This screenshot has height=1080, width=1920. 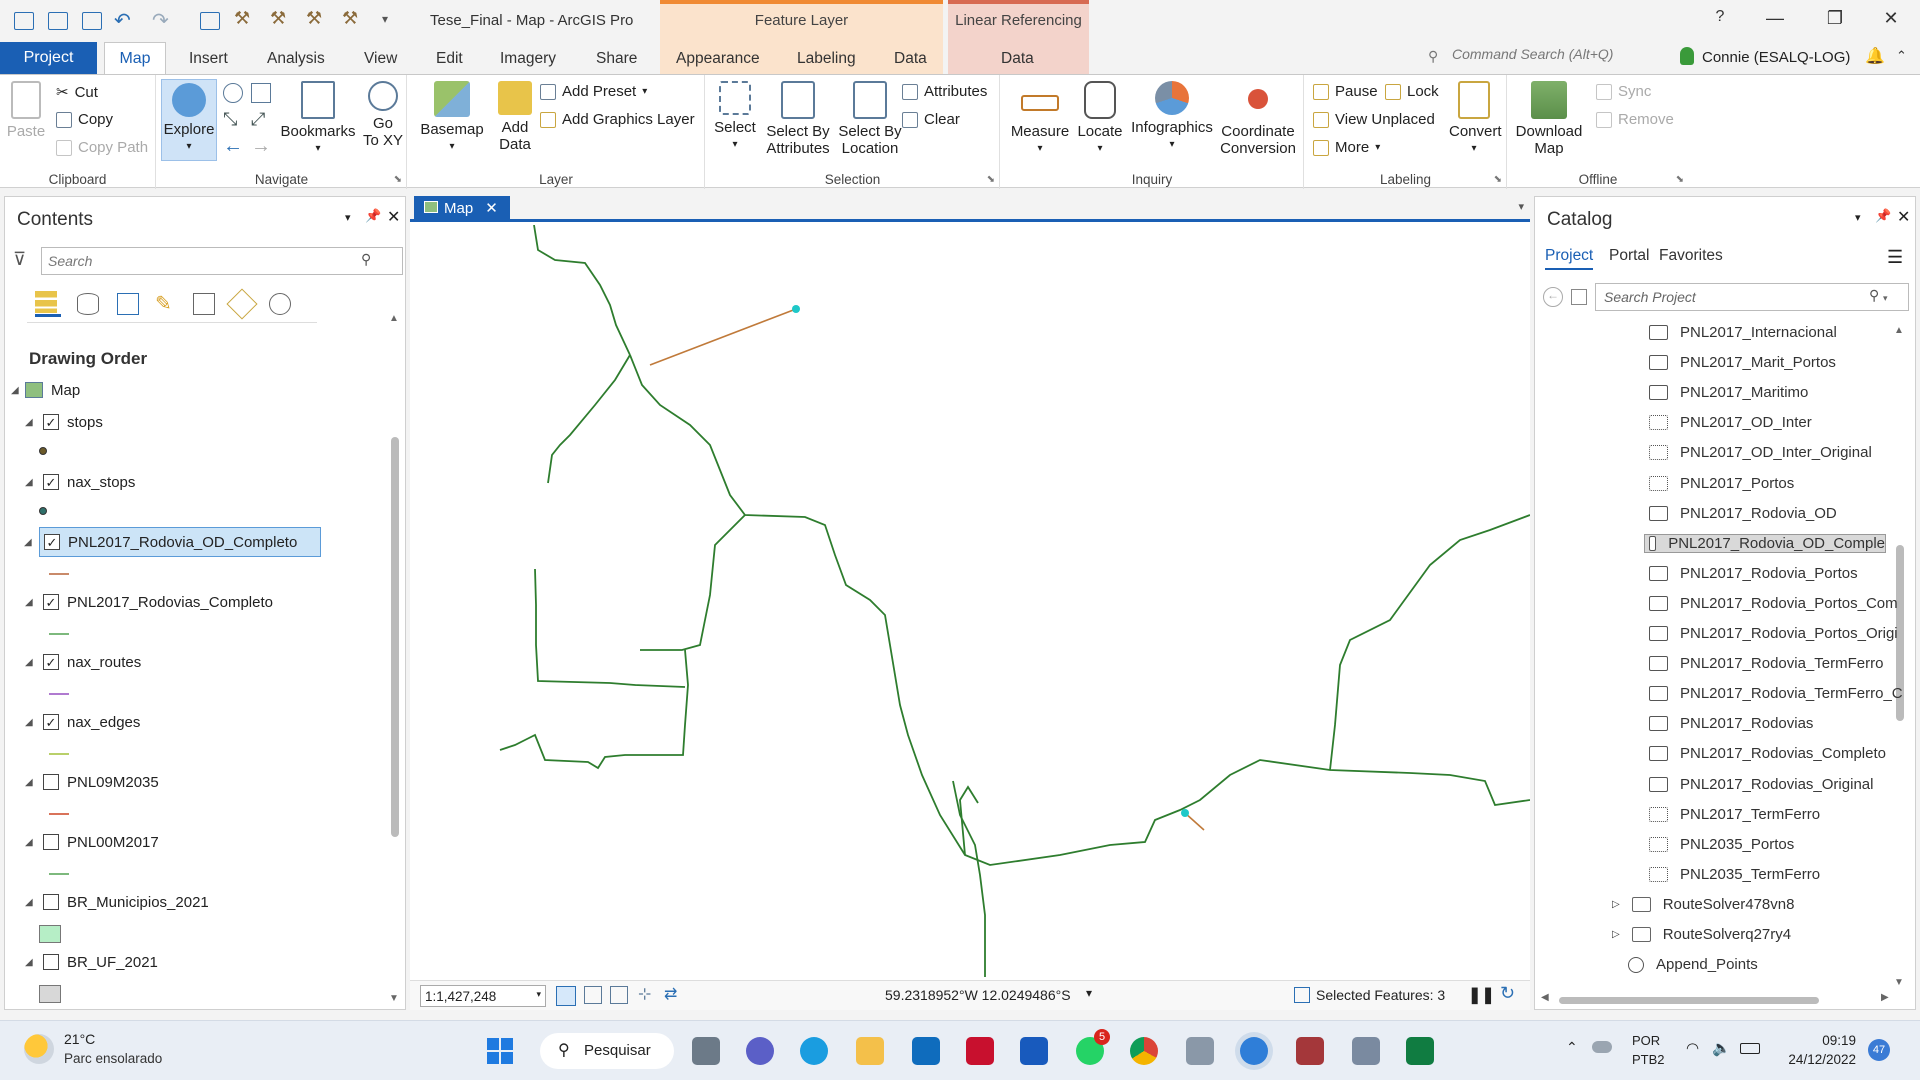 I want to click on clock-time: 09:19, so click(x=1822, y=1040).